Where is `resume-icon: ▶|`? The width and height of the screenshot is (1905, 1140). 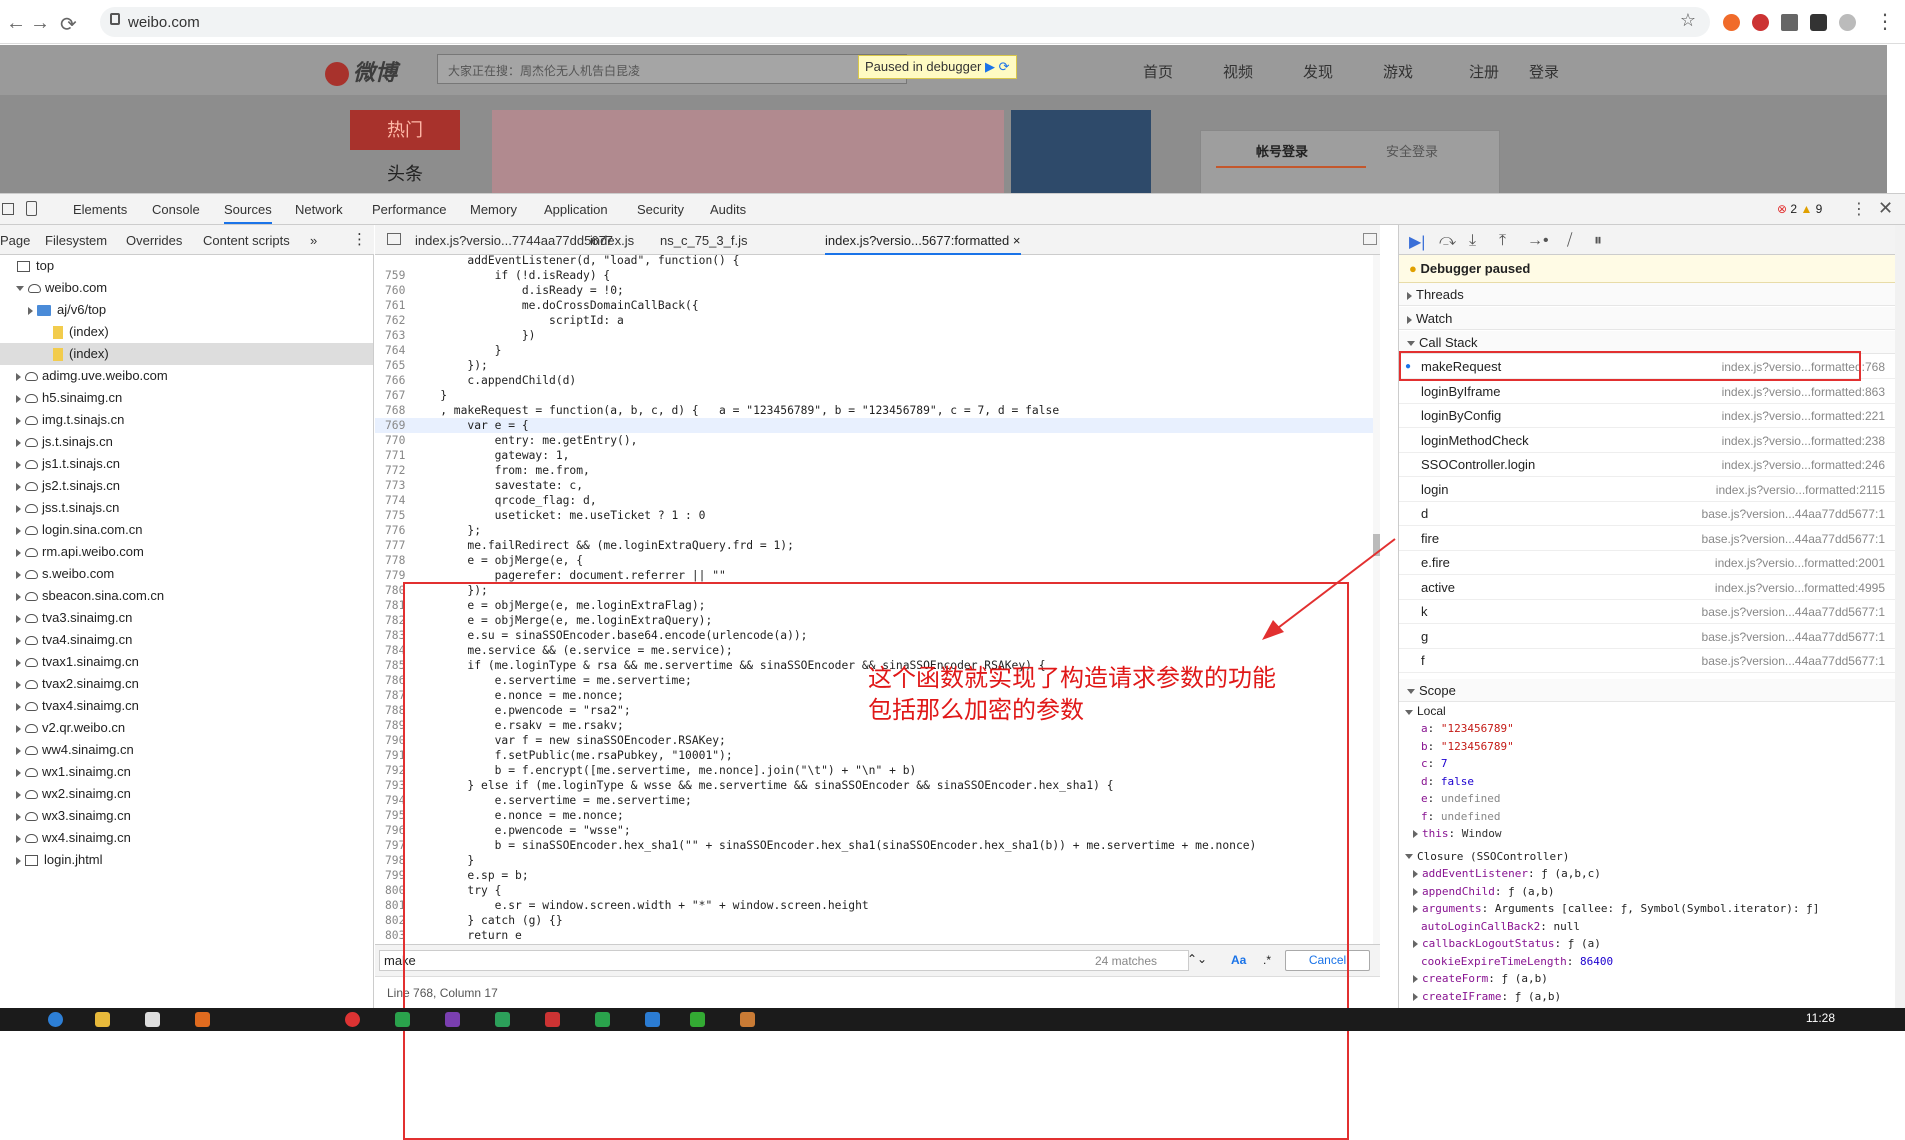
resume-icon: ▶| is located at coordinates (1417, 242).